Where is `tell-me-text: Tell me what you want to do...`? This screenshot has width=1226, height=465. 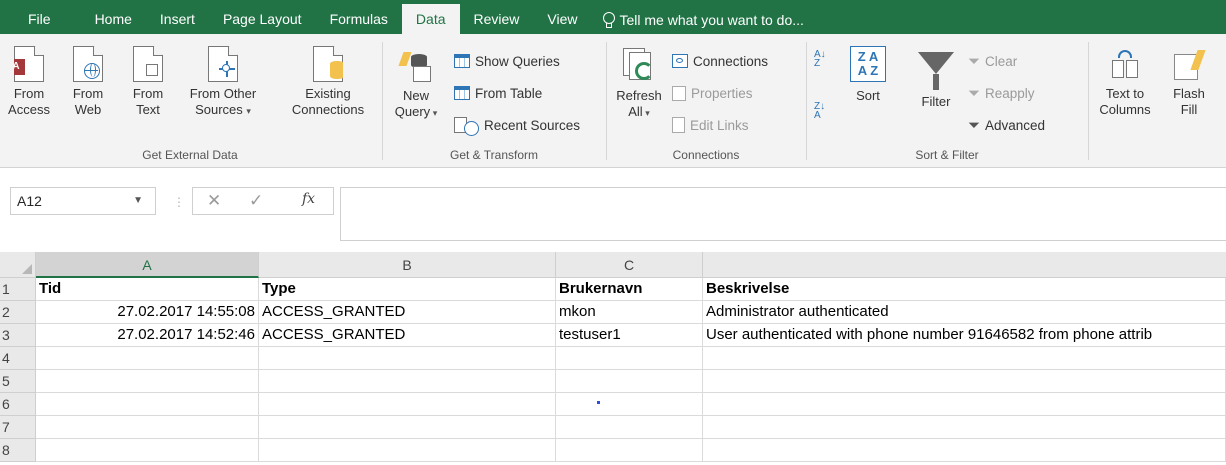
tell-me-text: Tell me what you want to do... is located at coordinates (711, 20).